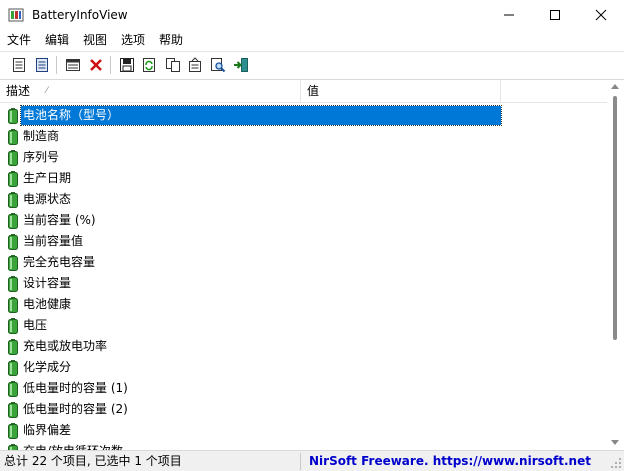 The height and width of the screenshot is (471, 624). I want to click on html-report-button, so click(195, 65).